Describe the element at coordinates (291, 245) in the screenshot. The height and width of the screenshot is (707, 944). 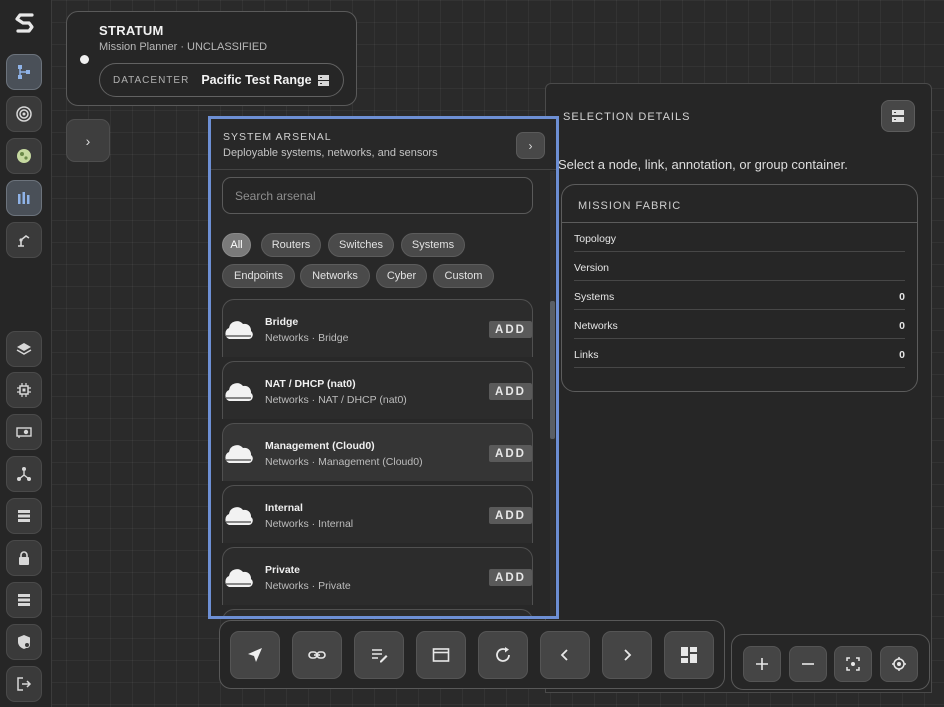
I see `filter-chip-routers: Routers` at that location.